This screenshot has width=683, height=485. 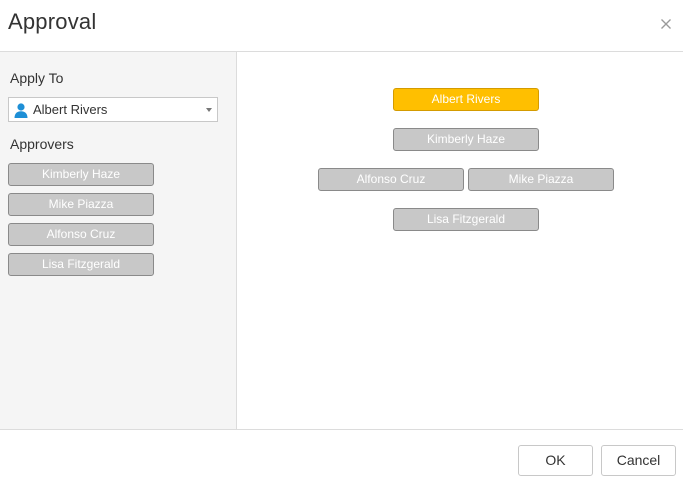 I want to click on apply-to-value: Albert Rivers, so click(x=70, y=109).